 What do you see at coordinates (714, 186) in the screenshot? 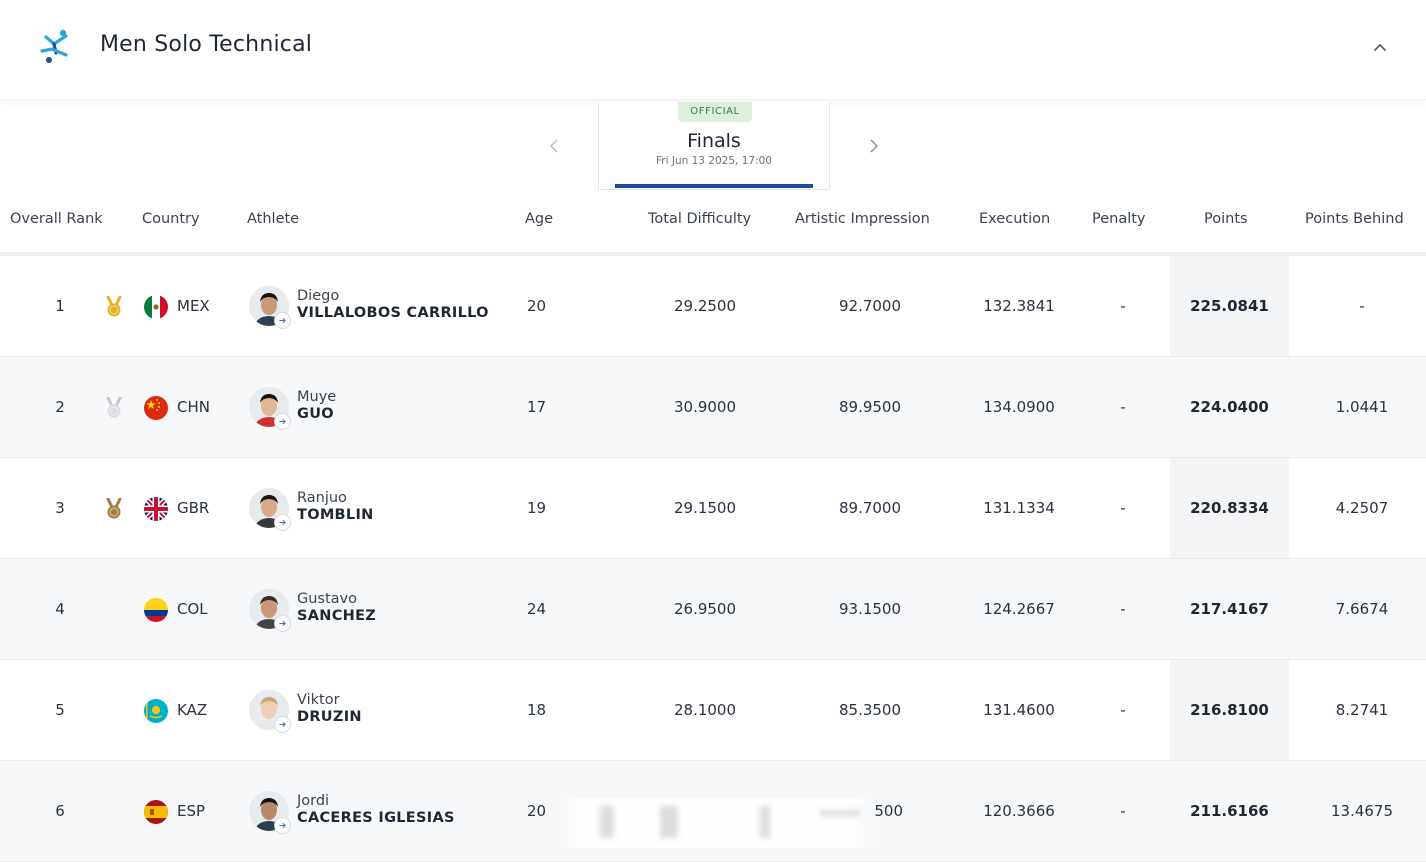
I see `active-tab-indicator` at bounding box center [714, 186].